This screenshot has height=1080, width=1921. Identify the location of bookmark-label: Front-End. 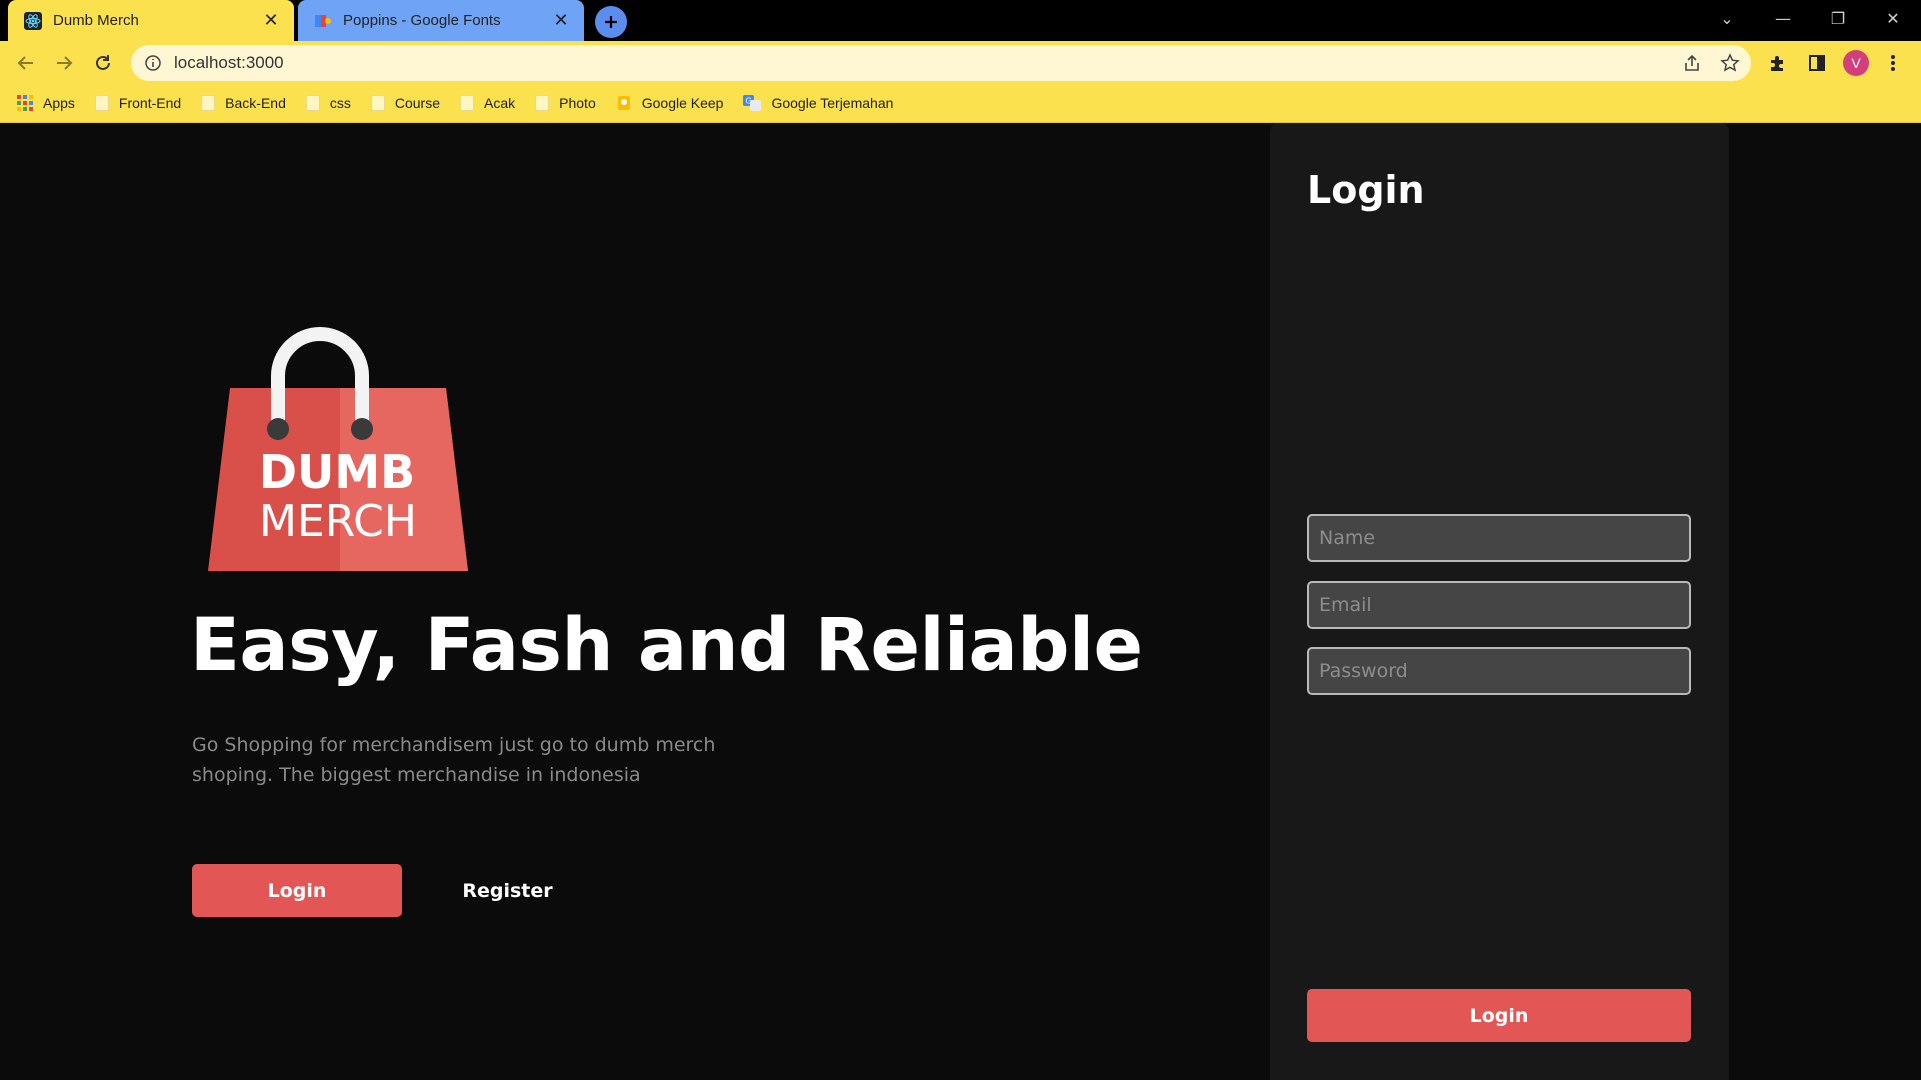
(150, 103).